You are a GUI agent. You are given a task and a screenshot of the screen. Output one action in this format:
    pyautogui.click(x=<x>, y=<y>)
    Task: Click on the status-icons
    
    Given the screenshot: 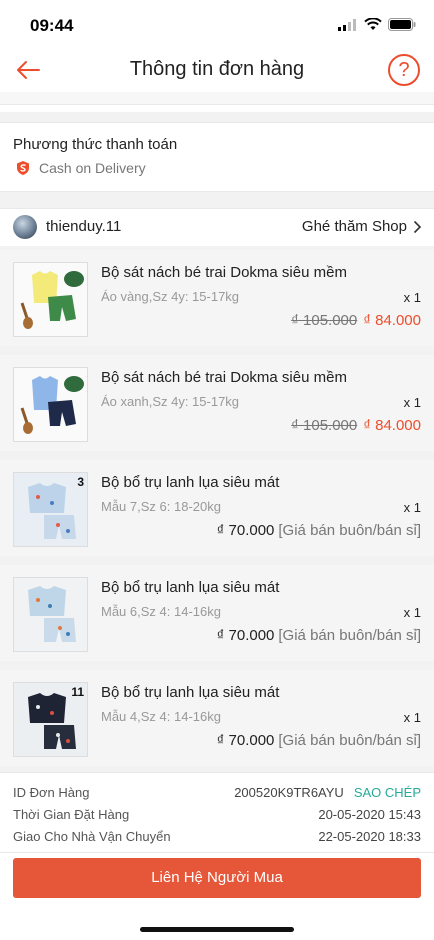 What is the action you would take?
    pyautogui.click(x=377, y=24)
    